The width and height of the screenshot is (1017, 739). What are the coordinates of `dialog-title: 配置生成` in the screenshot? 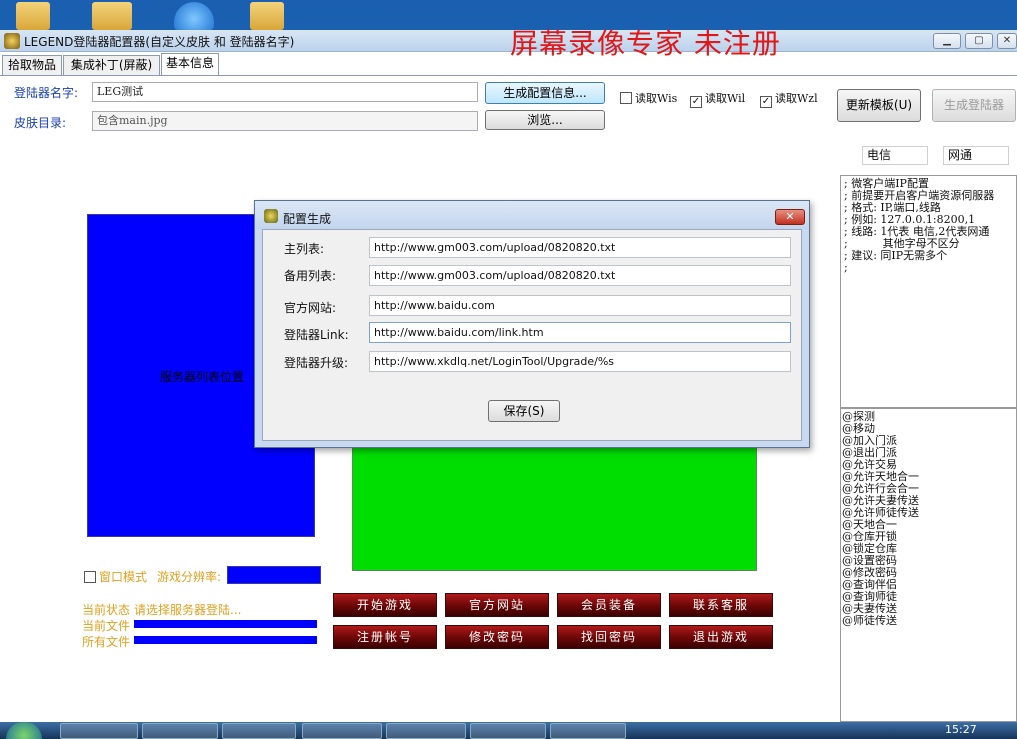 It's located at (307, 219).